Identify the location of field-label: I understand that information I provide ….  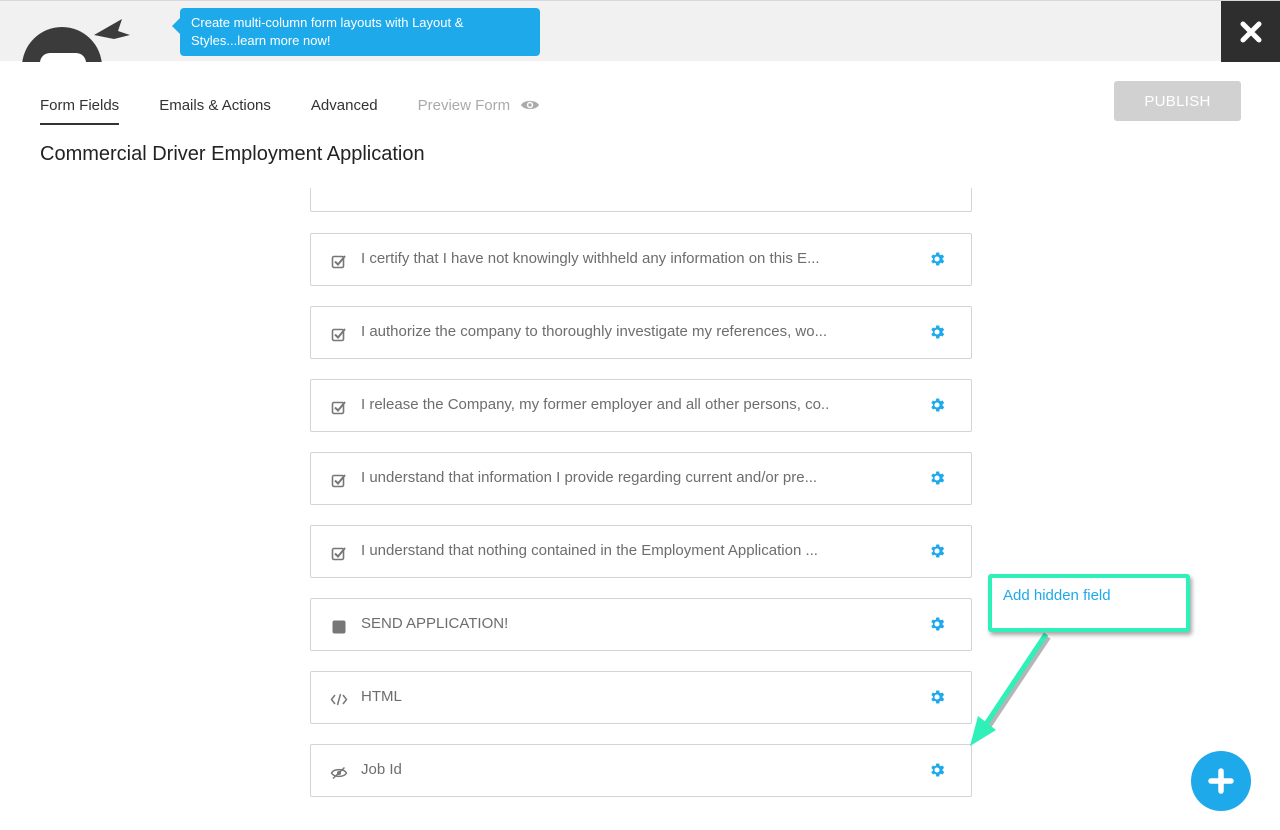
(589, 477).